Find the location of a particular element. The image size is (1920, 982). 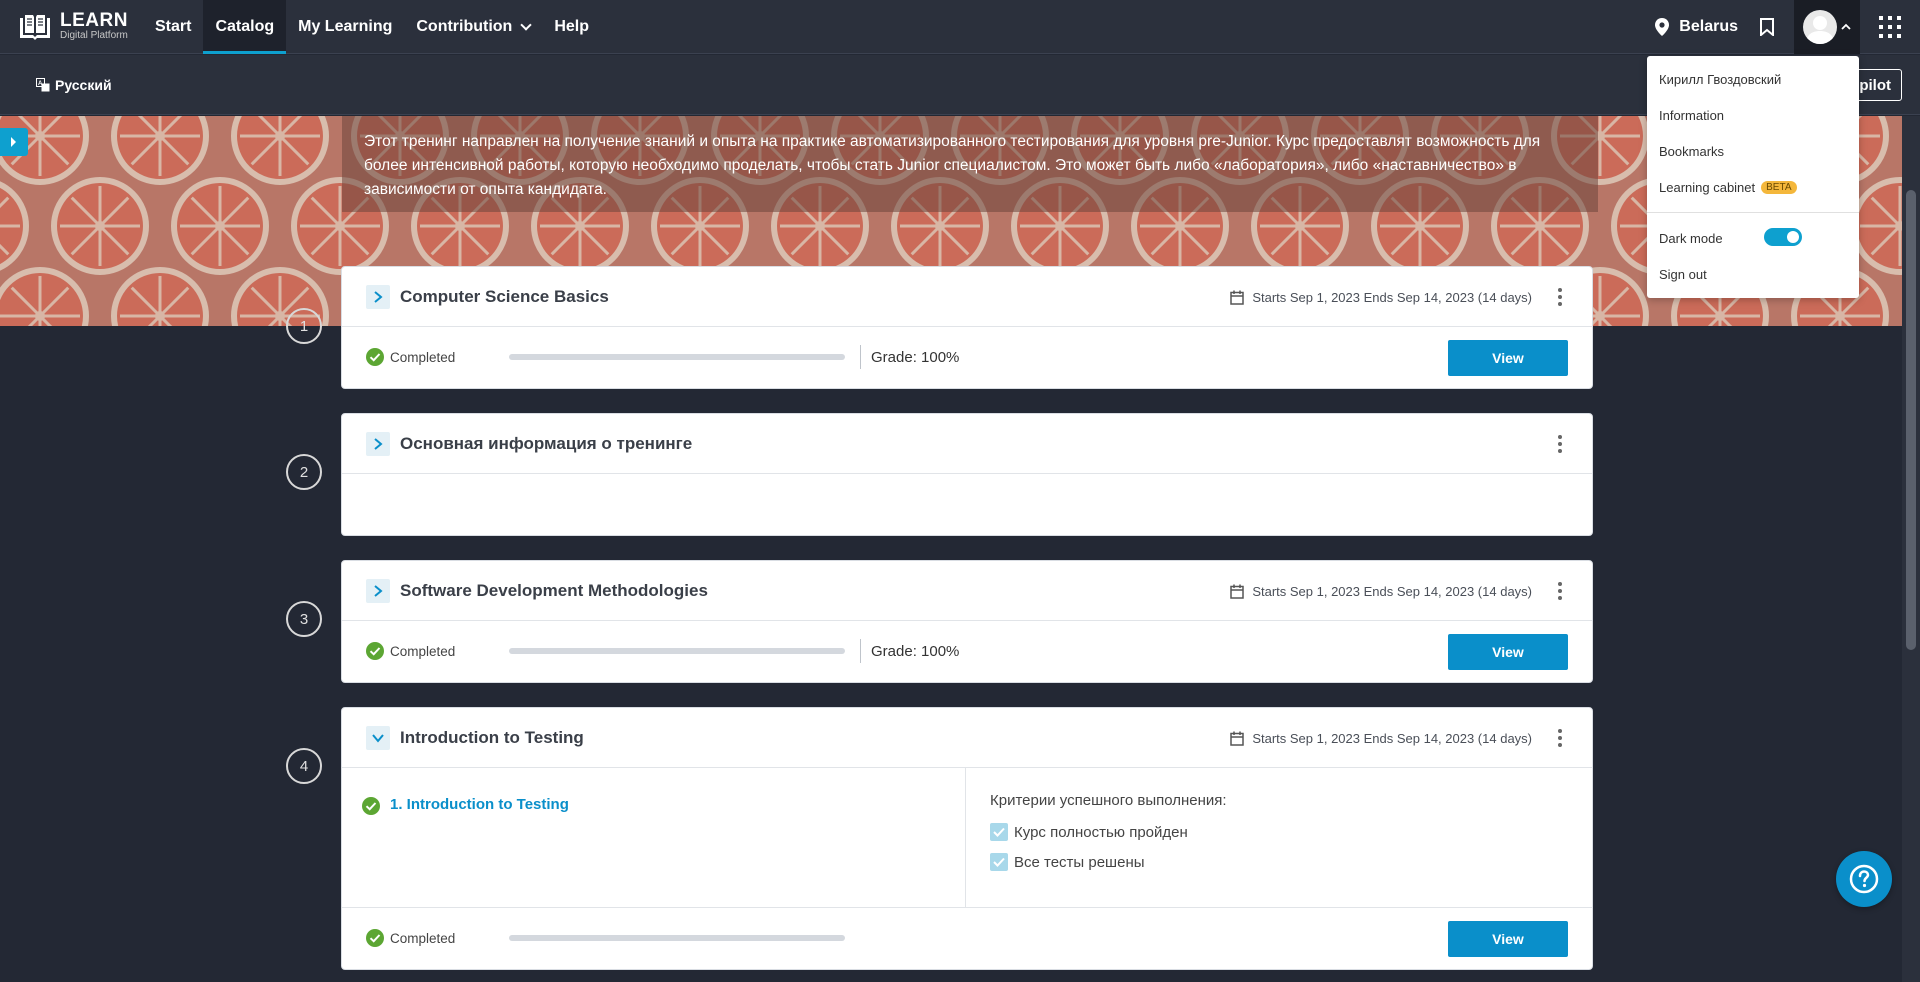

menu-item-information: Information is located at coordinates (1691, 115).